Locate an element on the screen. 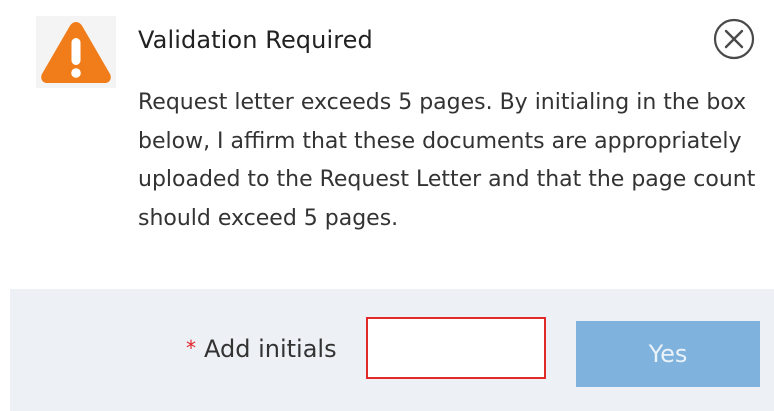 The image size is (774, 411). initials-label: * Add initials is located at coordinates (261, 349).